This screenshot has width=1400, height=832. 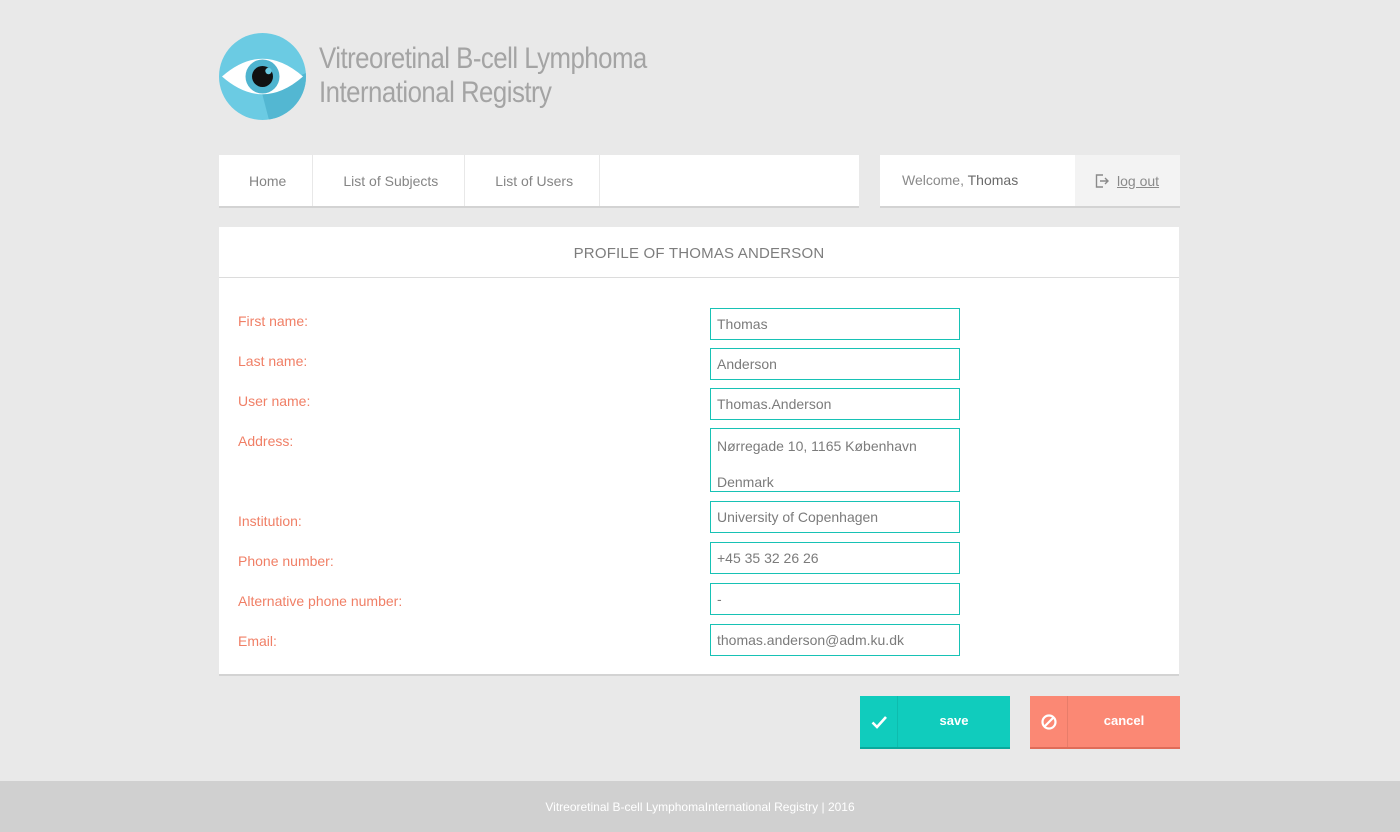 What do you see at coordinates (266, 441) in the screenshot?
I see `address-label: Address:` at bounding box center [266, 441].